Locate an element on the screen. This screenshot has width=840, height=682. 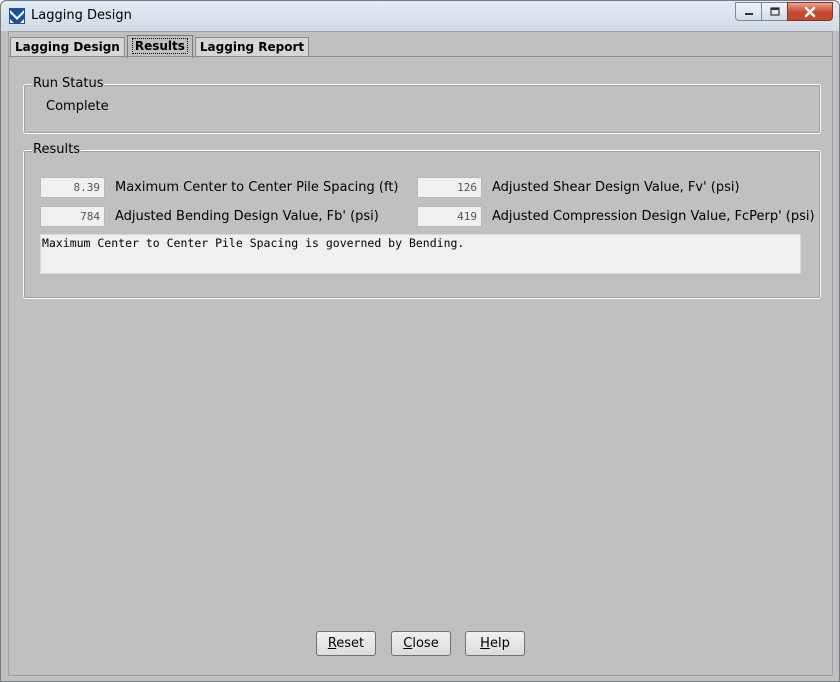
window-controls is located at coordinates (784, 11).